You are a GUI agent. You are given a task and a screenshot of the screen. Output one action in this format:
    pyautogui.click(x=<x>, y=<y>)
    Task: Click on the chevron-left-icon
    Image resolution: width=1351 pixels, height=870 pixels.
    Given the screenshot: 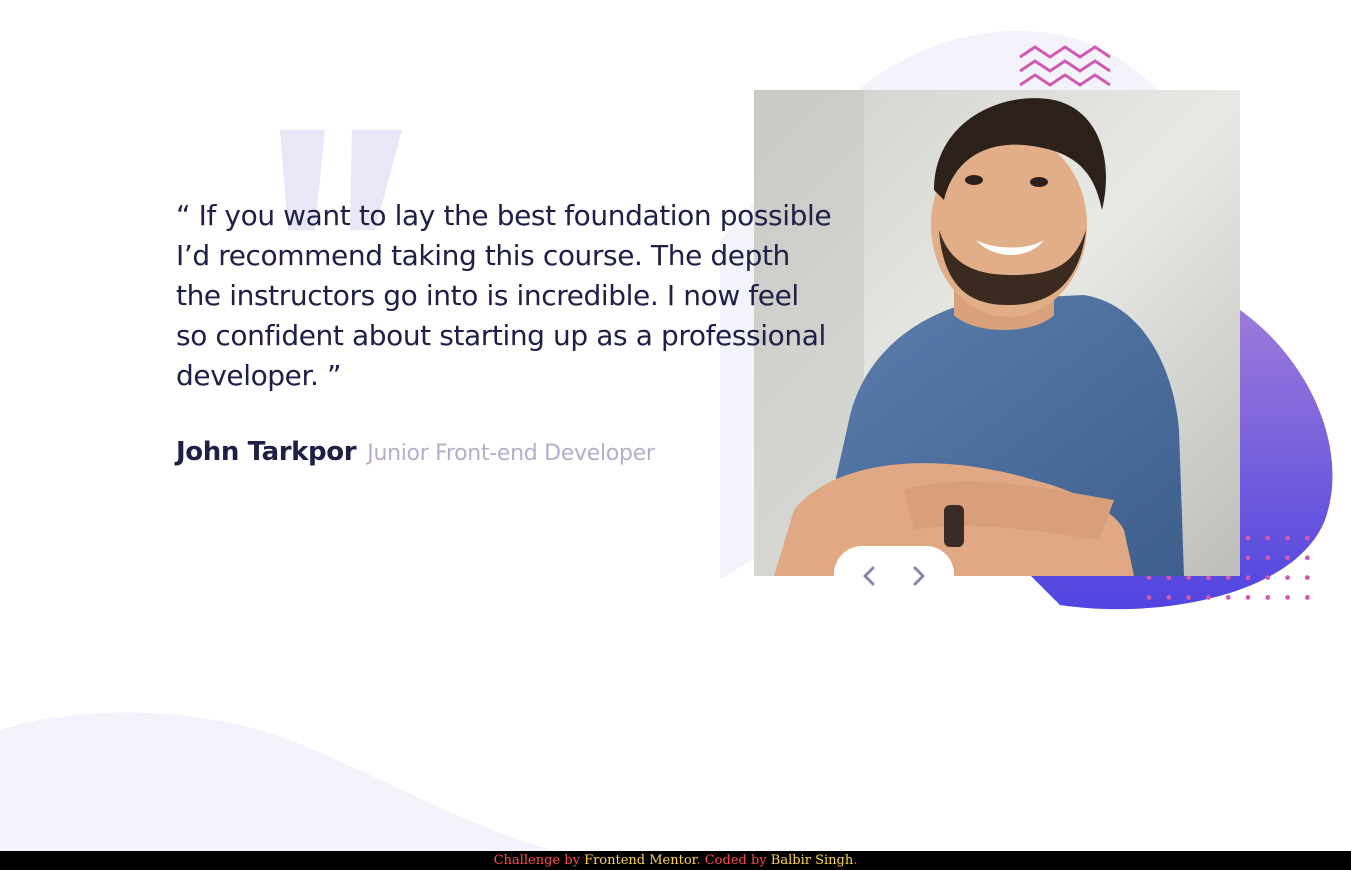 What is the action you would take?
    pyautogui.click(x=869, y=576)
    